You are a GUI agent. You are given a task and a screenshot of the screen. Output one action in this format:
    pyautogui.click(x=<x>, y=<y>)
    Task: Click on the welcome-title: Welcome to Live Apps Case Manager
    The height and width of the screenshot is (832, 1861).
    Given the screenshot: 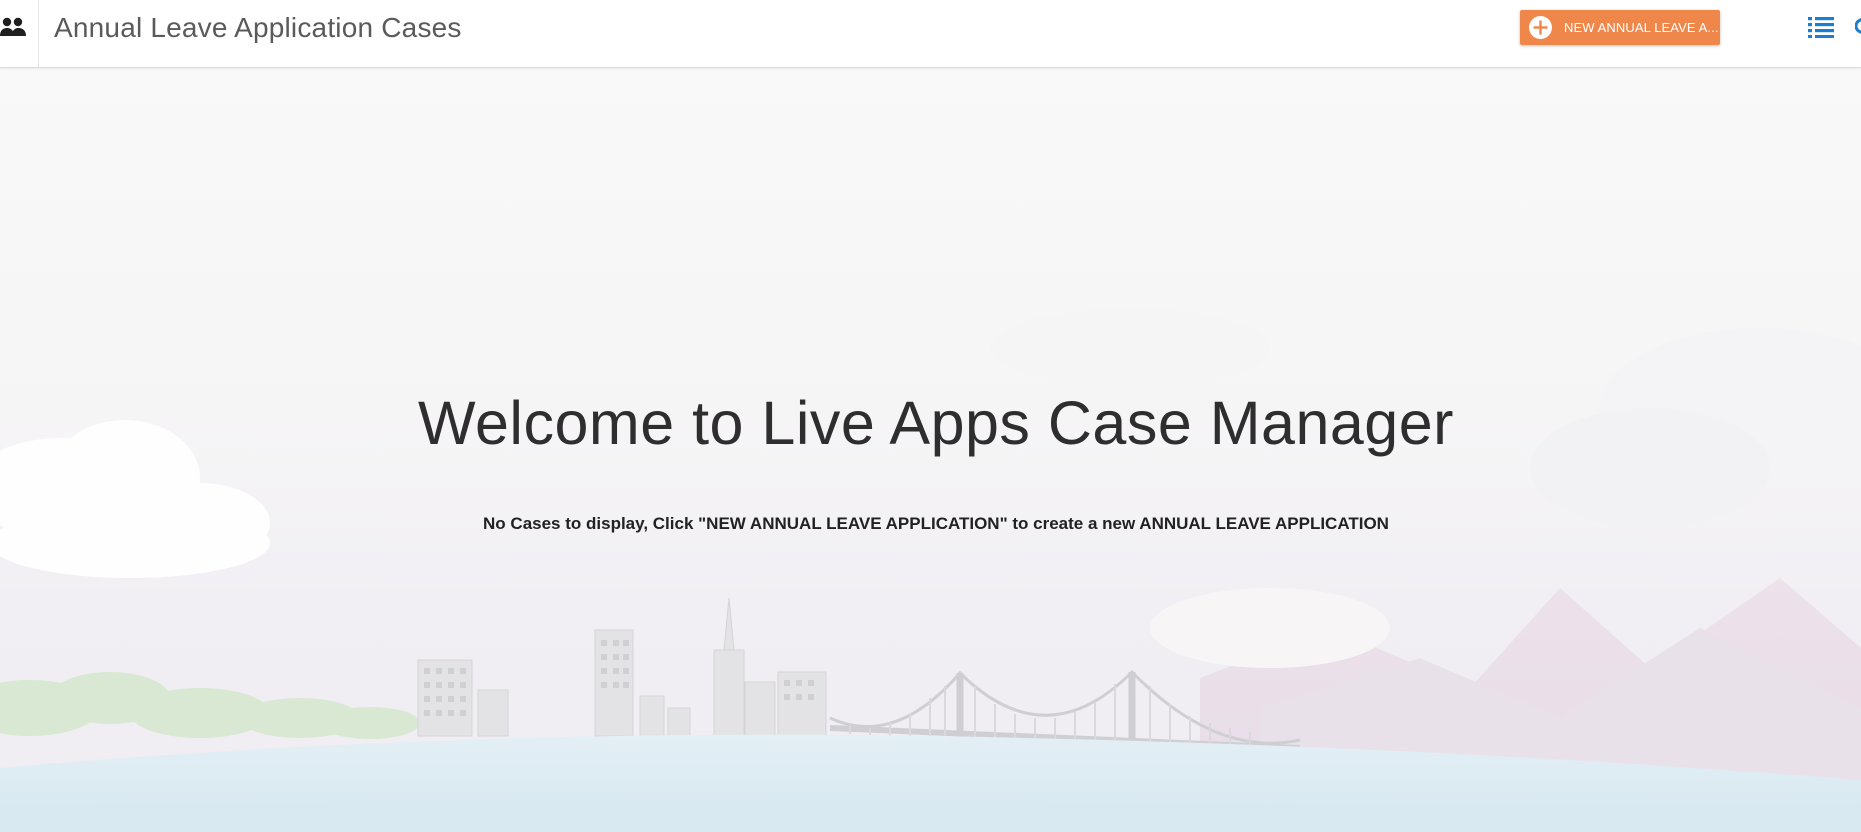 What is the action you would take?
    pyautogui.click(x=936, y=423)
    